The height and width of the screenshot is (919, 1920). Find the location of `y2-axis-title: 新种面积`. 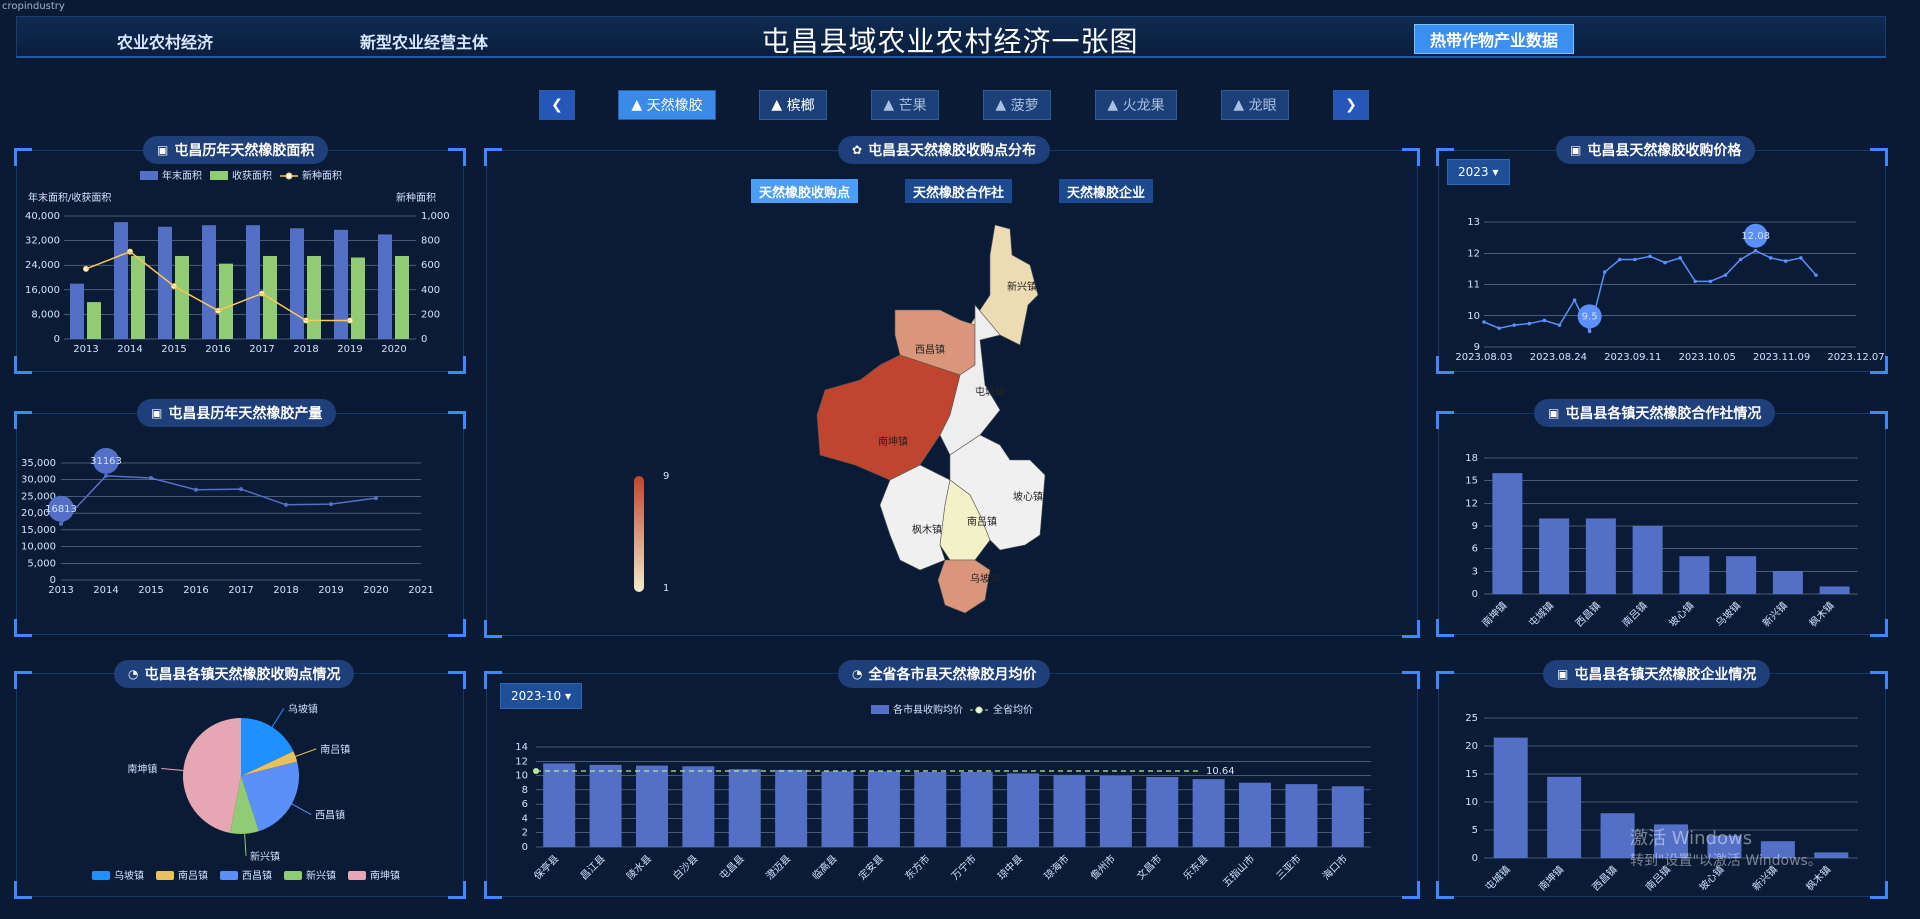

y2-axis-title: 新种面积 is located at coordinates (416, 197).